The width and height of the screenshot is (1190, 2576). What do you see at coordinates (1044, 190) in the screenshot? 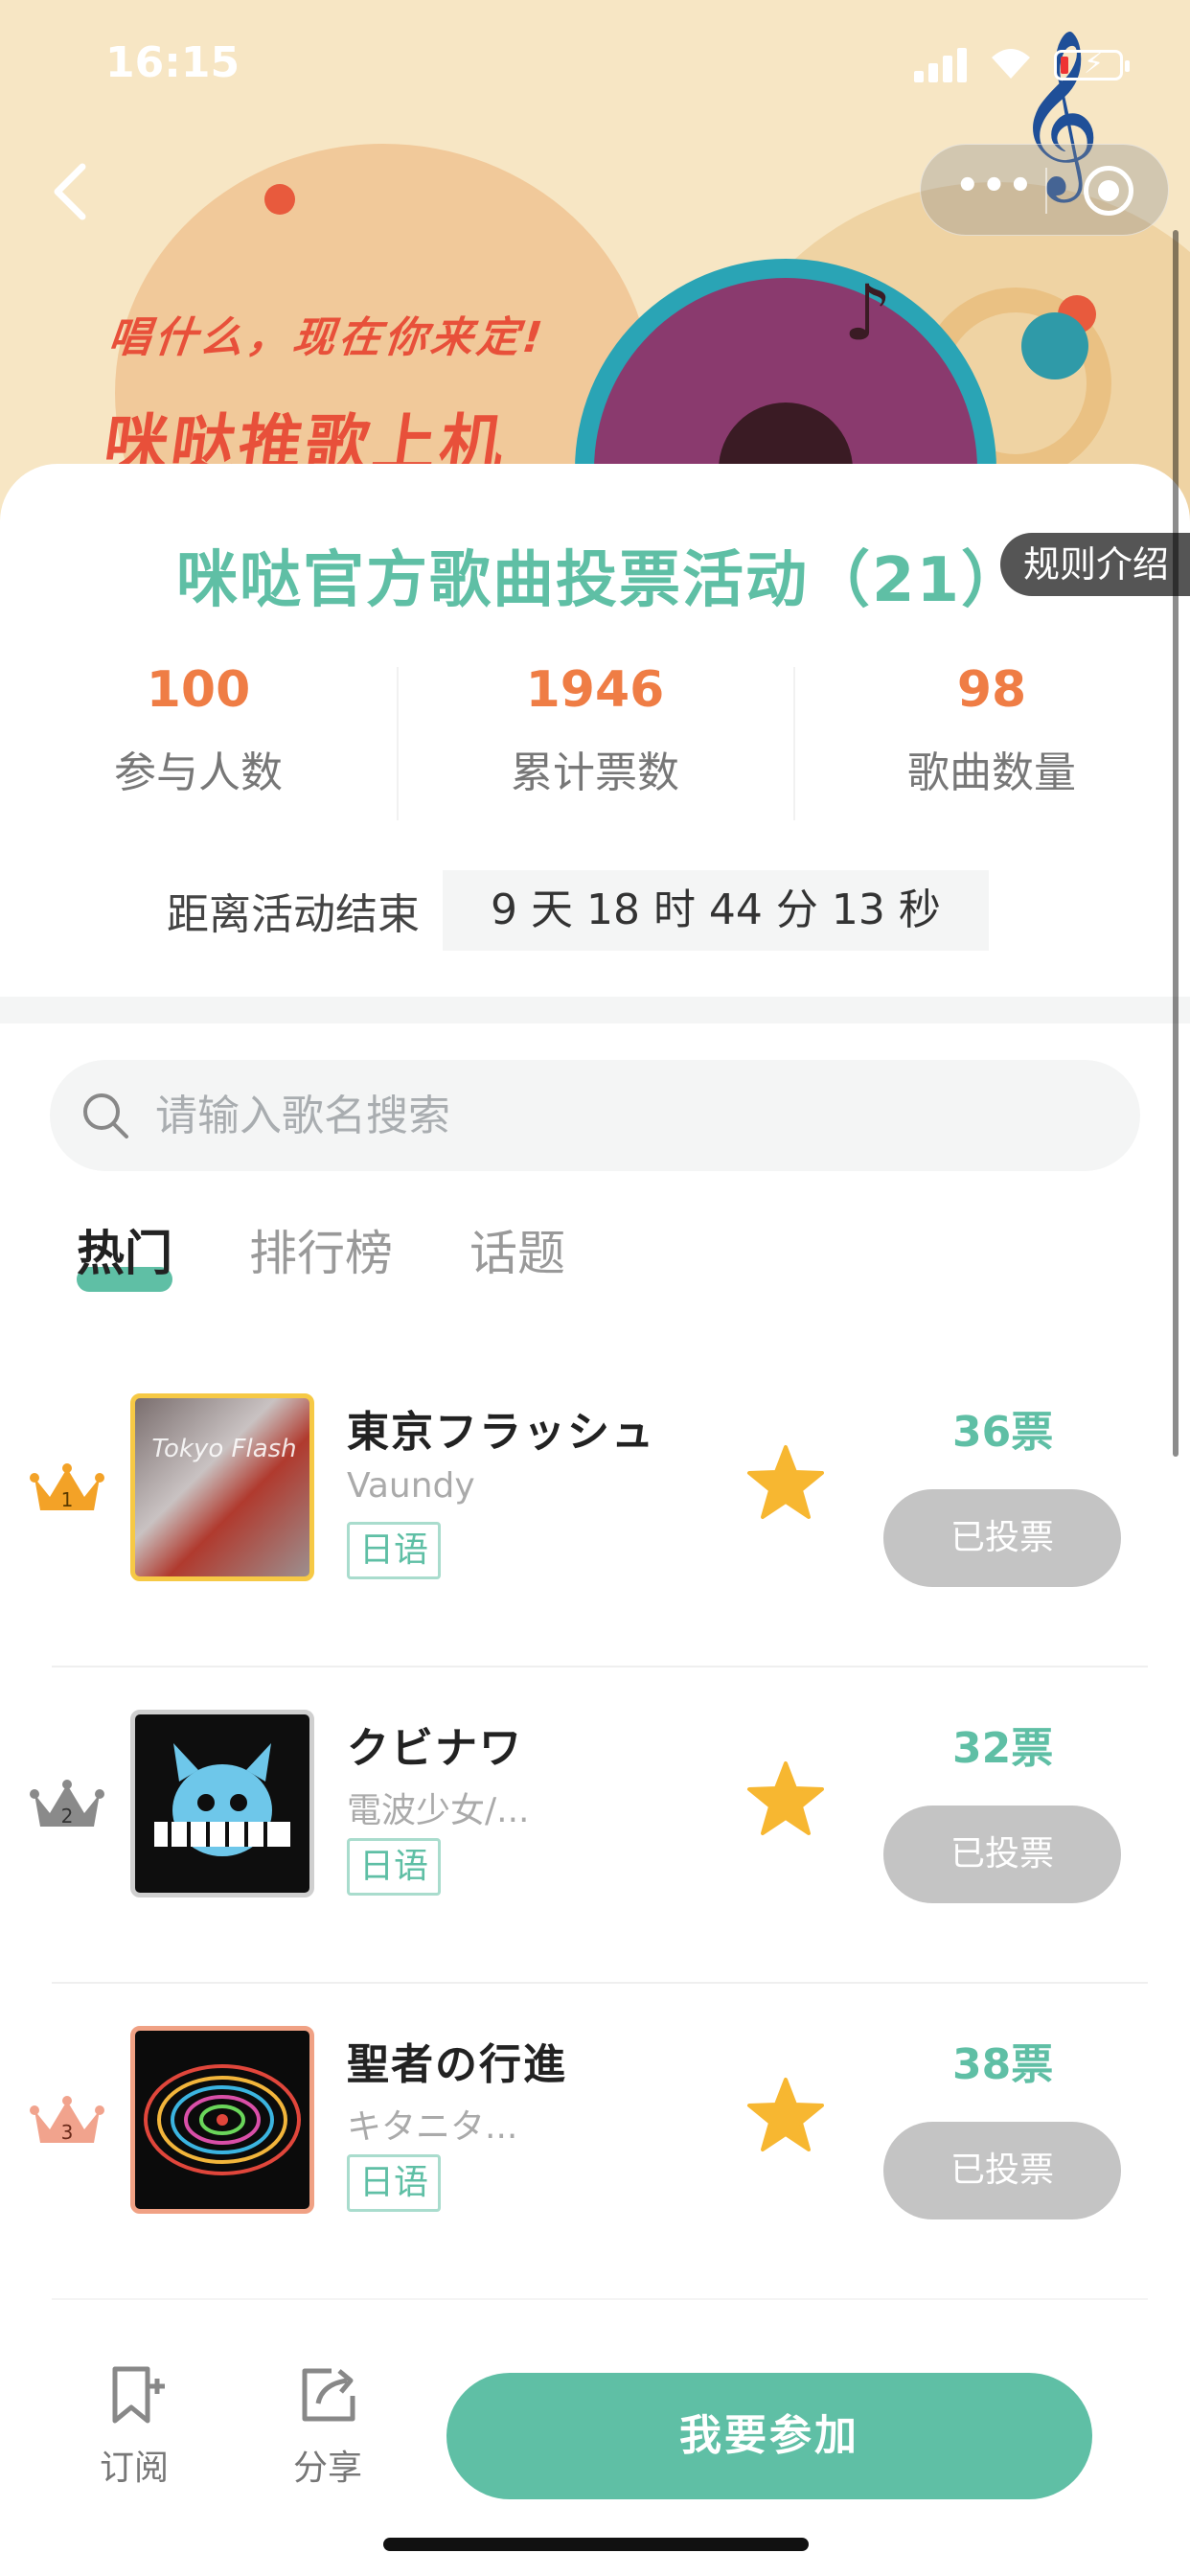
I see `miniprogram-capsule: •••` at bounding box center [1044, 190].